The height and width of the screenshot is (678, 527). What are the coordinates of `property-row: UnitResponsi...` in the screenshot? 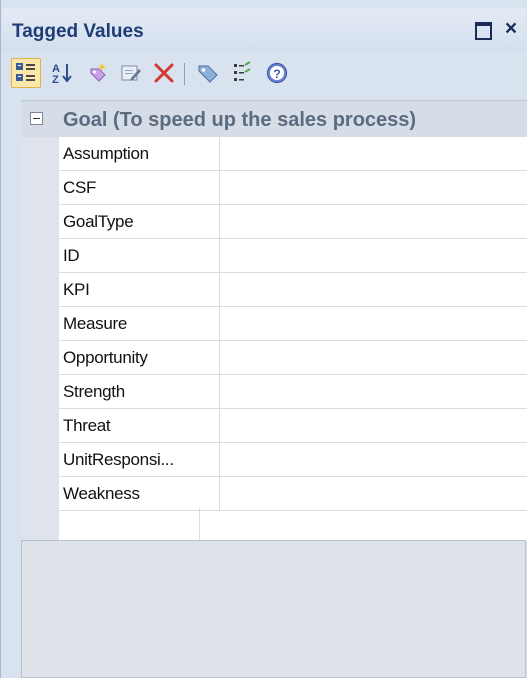 It's located at (293, 460).